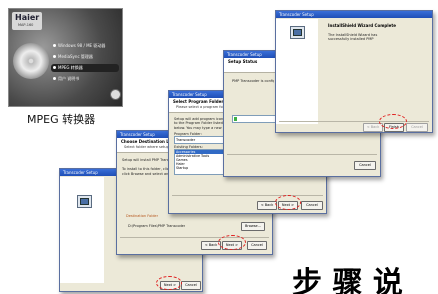 The image size is (438, 294). What do you see at coordinates (82, 45) in the screenshot?
I see `menu-item-label: Windows 98 / ME 驱动器` at bounding box center [82, 45].